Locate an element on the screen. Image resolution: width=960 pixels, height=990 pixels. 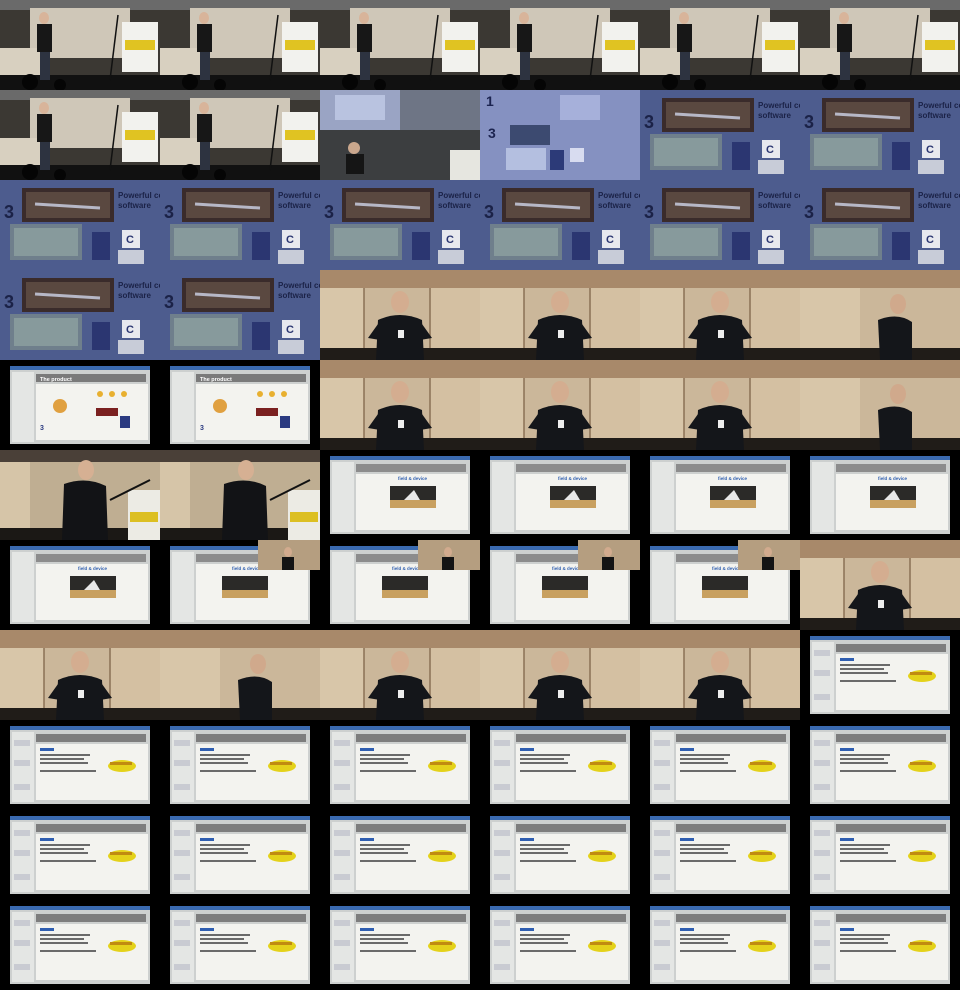
slide-text: The product is located at coordinates (216, 380).